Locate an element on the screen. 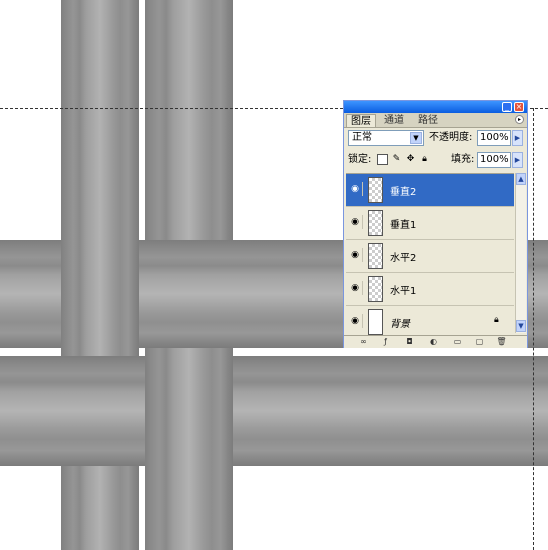 This screenshot has height=550, width=548. scroll-down-icon: ▼ is located at coordinates (521, 326).